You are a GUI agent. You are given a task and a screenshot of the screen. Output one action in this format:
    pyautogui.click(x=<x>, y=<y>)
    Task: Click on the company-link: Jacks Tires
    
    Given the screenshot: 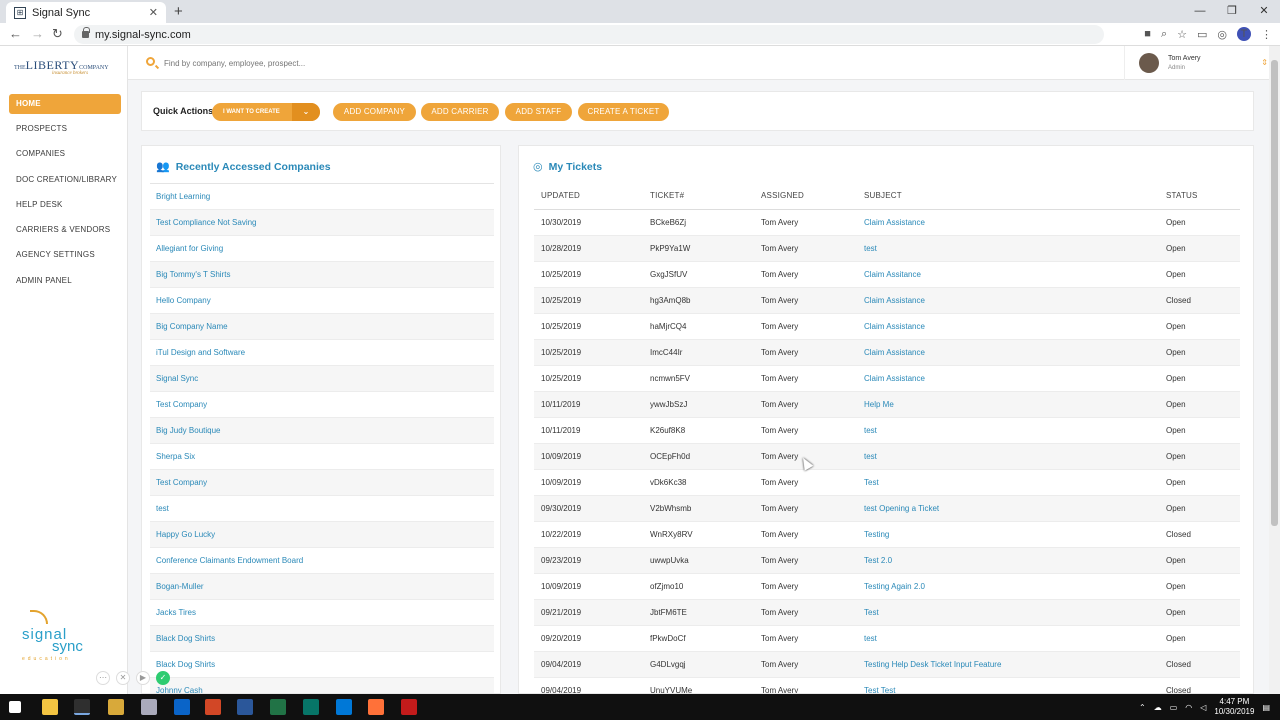 What is the action you would take?
    pyautogui.click(x=322, y=613)
    